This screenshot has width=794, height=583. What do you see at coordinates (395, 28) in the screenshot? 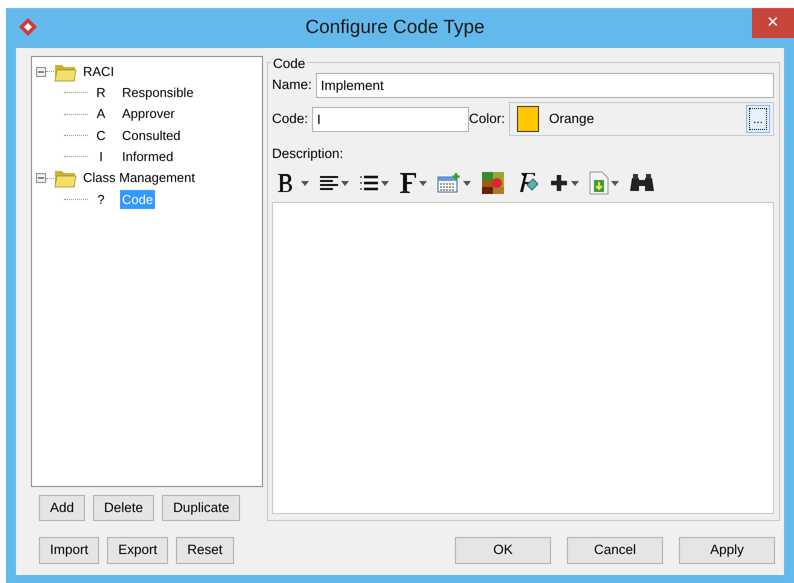
I see `window-title: Configure Code Type` at bounding box center [395, 28].